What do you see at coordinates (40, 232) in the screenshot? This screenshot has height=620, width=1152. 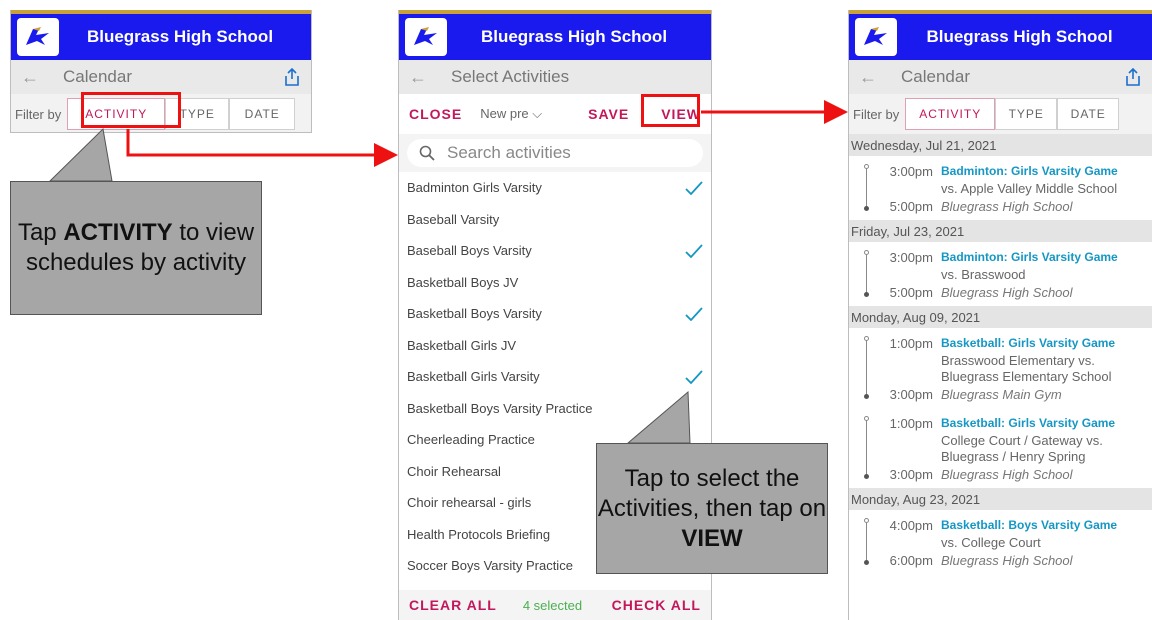 I see `callout-left-pre: Tap` at bounding box center [40, 232].